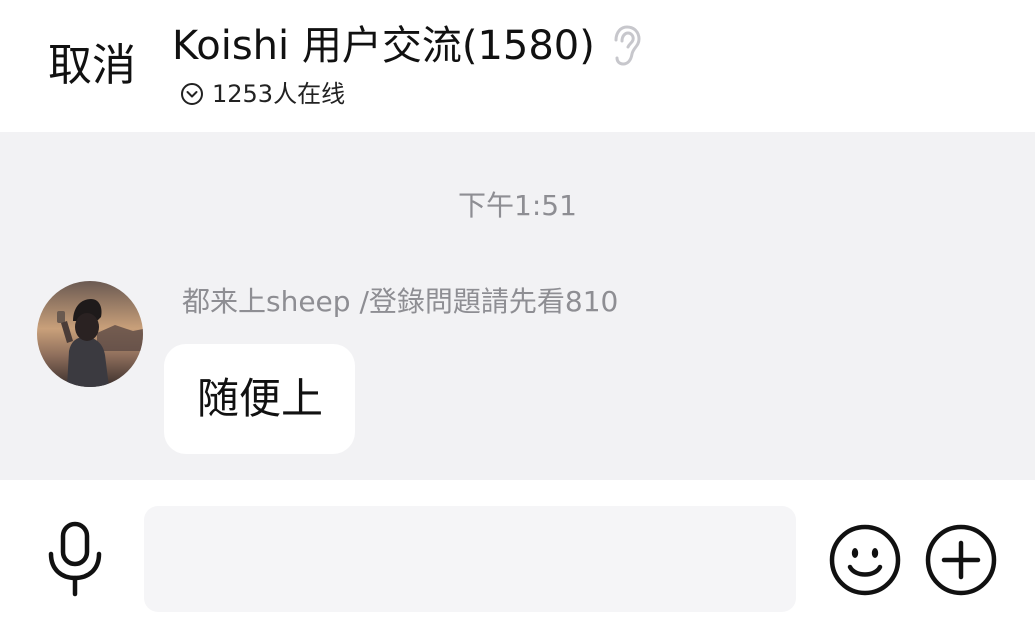 The width and height of the screenshot is (1035, 639). I want to click on group-title: Koishi 用户交流(1580), so click(383, 46).